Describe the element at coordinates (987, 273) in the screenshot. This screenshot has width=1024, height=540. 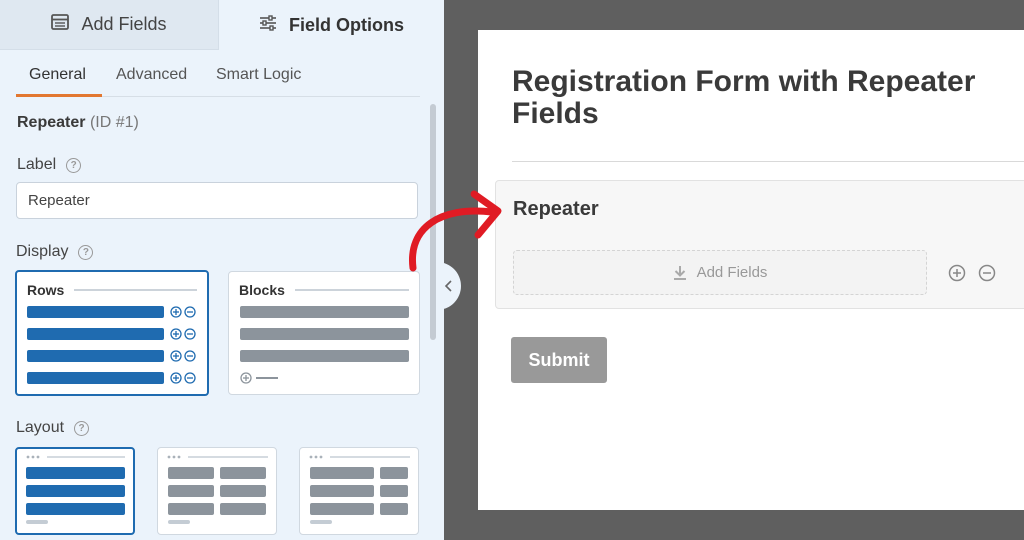
I see `minus-circle-icon` at that location.